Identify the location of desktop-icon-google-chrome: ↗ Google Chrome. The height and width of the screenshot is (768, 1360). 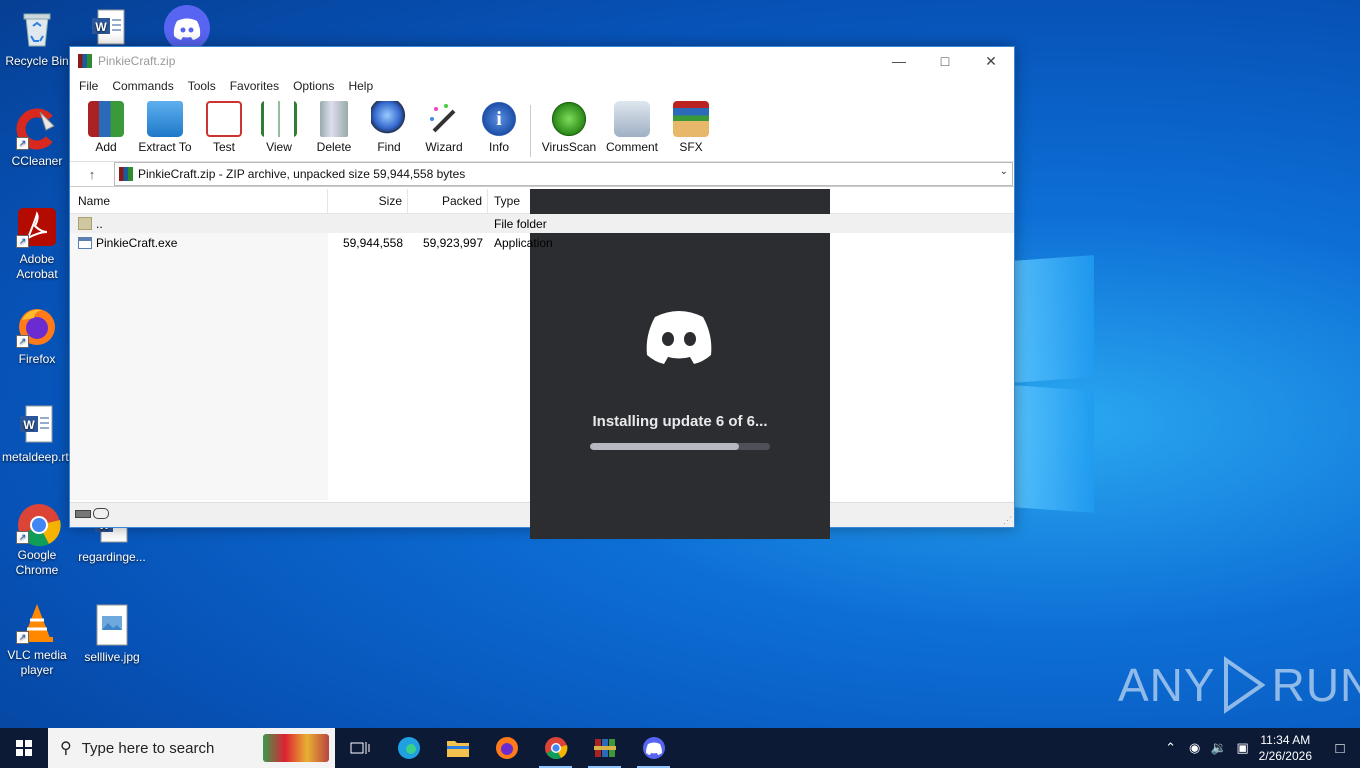
(37, 540).